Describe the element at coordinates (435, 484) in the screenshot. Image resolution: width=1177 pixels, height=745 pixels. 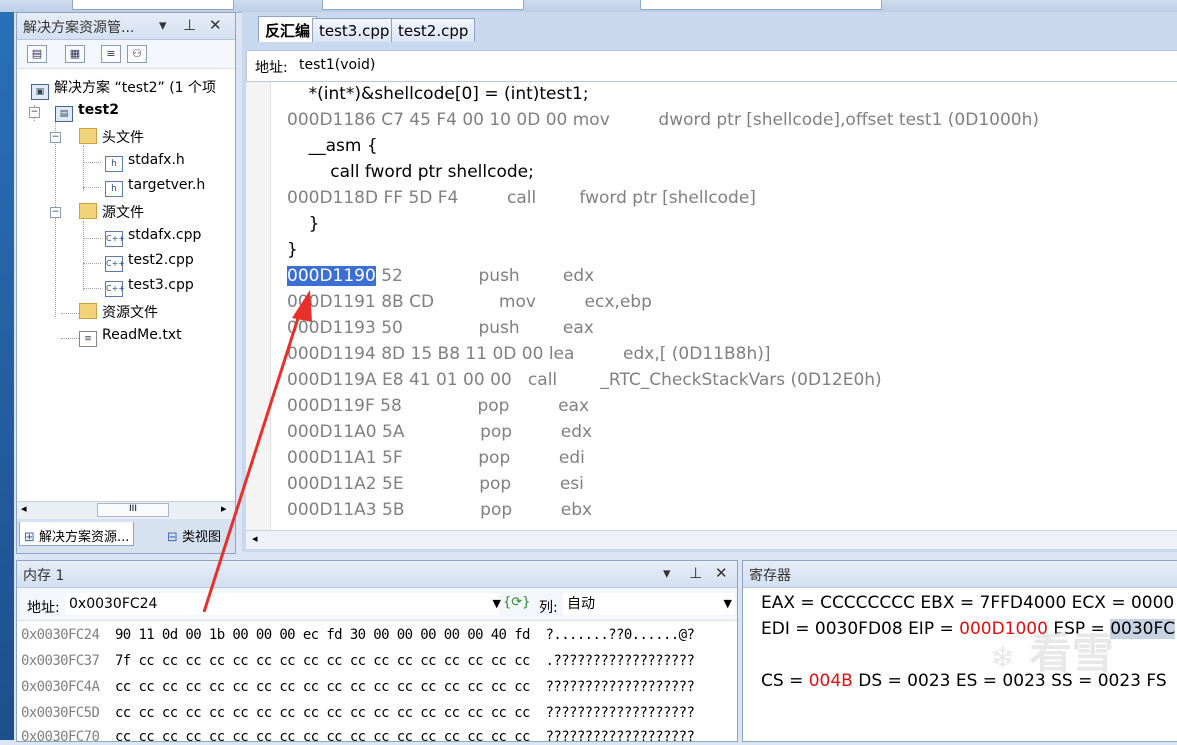
I see `disasm-line: 000D11A2 5E pop esi` at that location.